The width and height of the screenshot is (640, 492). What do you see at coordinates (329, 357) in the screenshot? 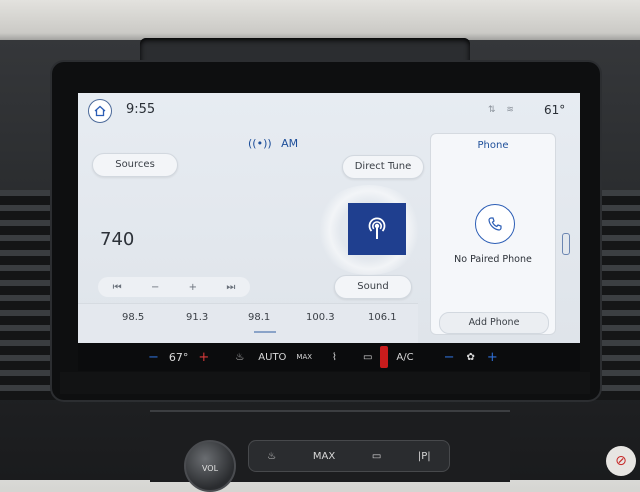
I see `climate-bar: − 67° + ♨ AUTO MAX ⌇ ▭ A/C − ✿ +` at bounding box center [329, 357].